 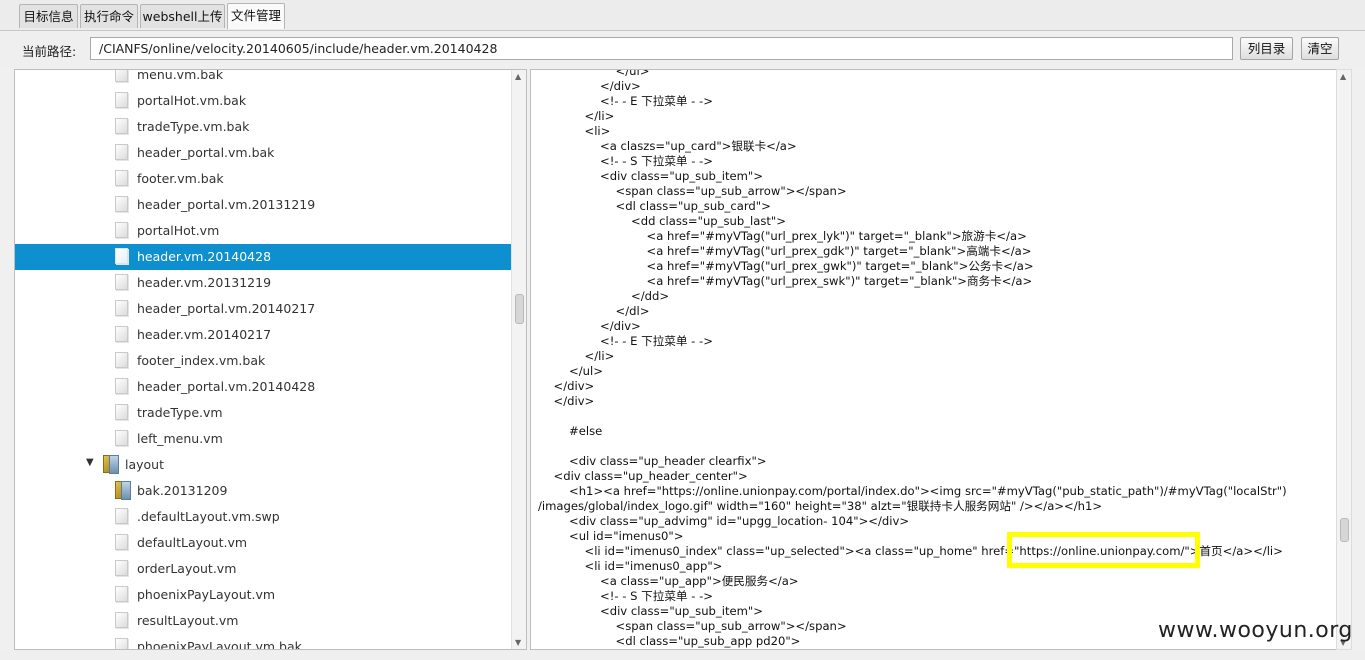 I want to click on tab-webshell-upload: webshell上传, so click(x=182, y=16).